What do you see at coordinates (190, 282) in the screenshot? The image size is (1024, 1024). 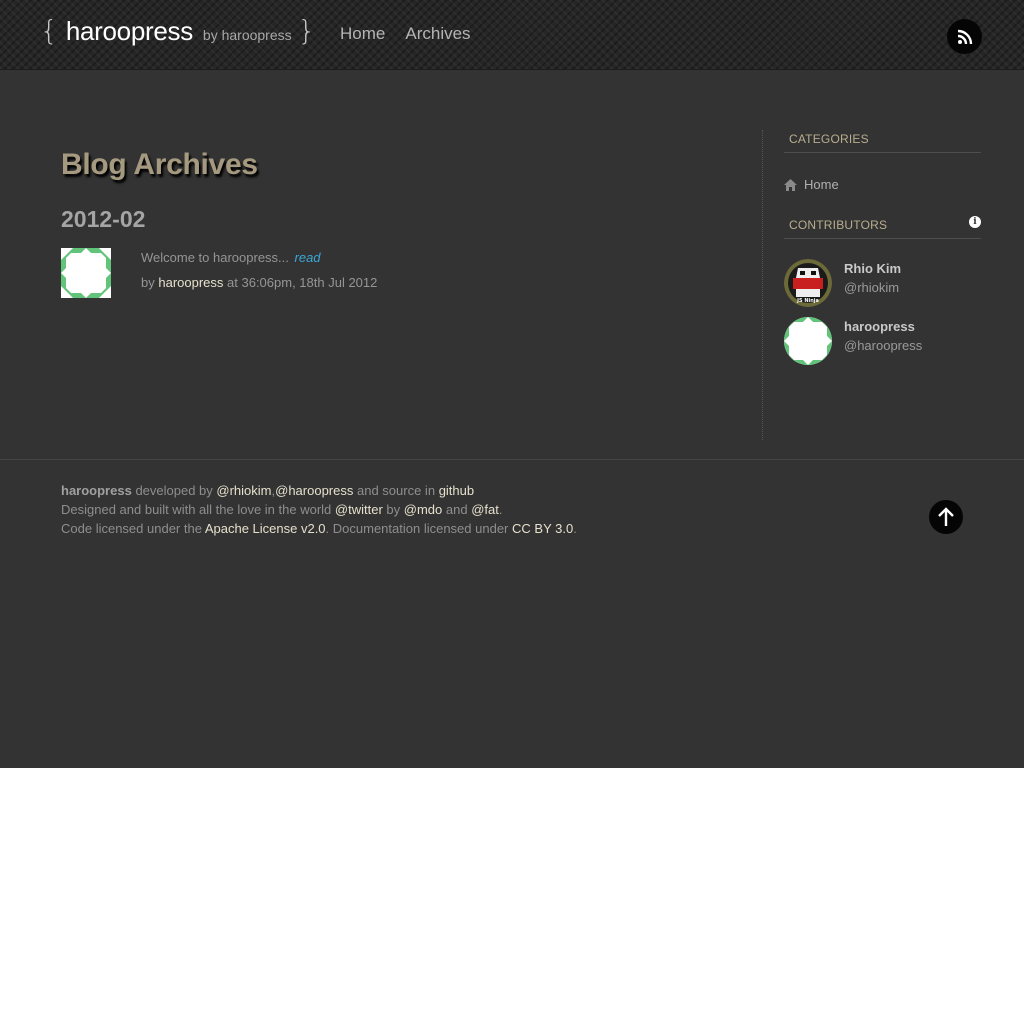 I see `post-author-link: haroopress` at bounding box center [190, 282].